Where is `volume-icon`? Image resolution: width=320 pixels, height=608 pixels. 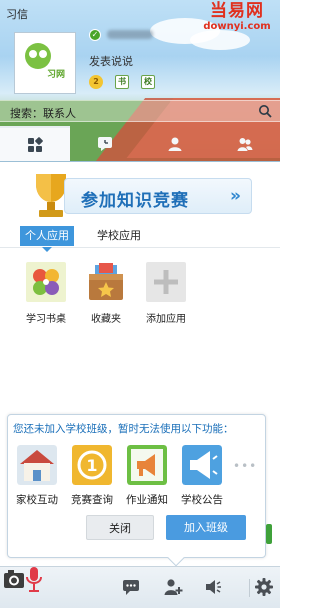 volume-icon is located at coordinates (213, 587).